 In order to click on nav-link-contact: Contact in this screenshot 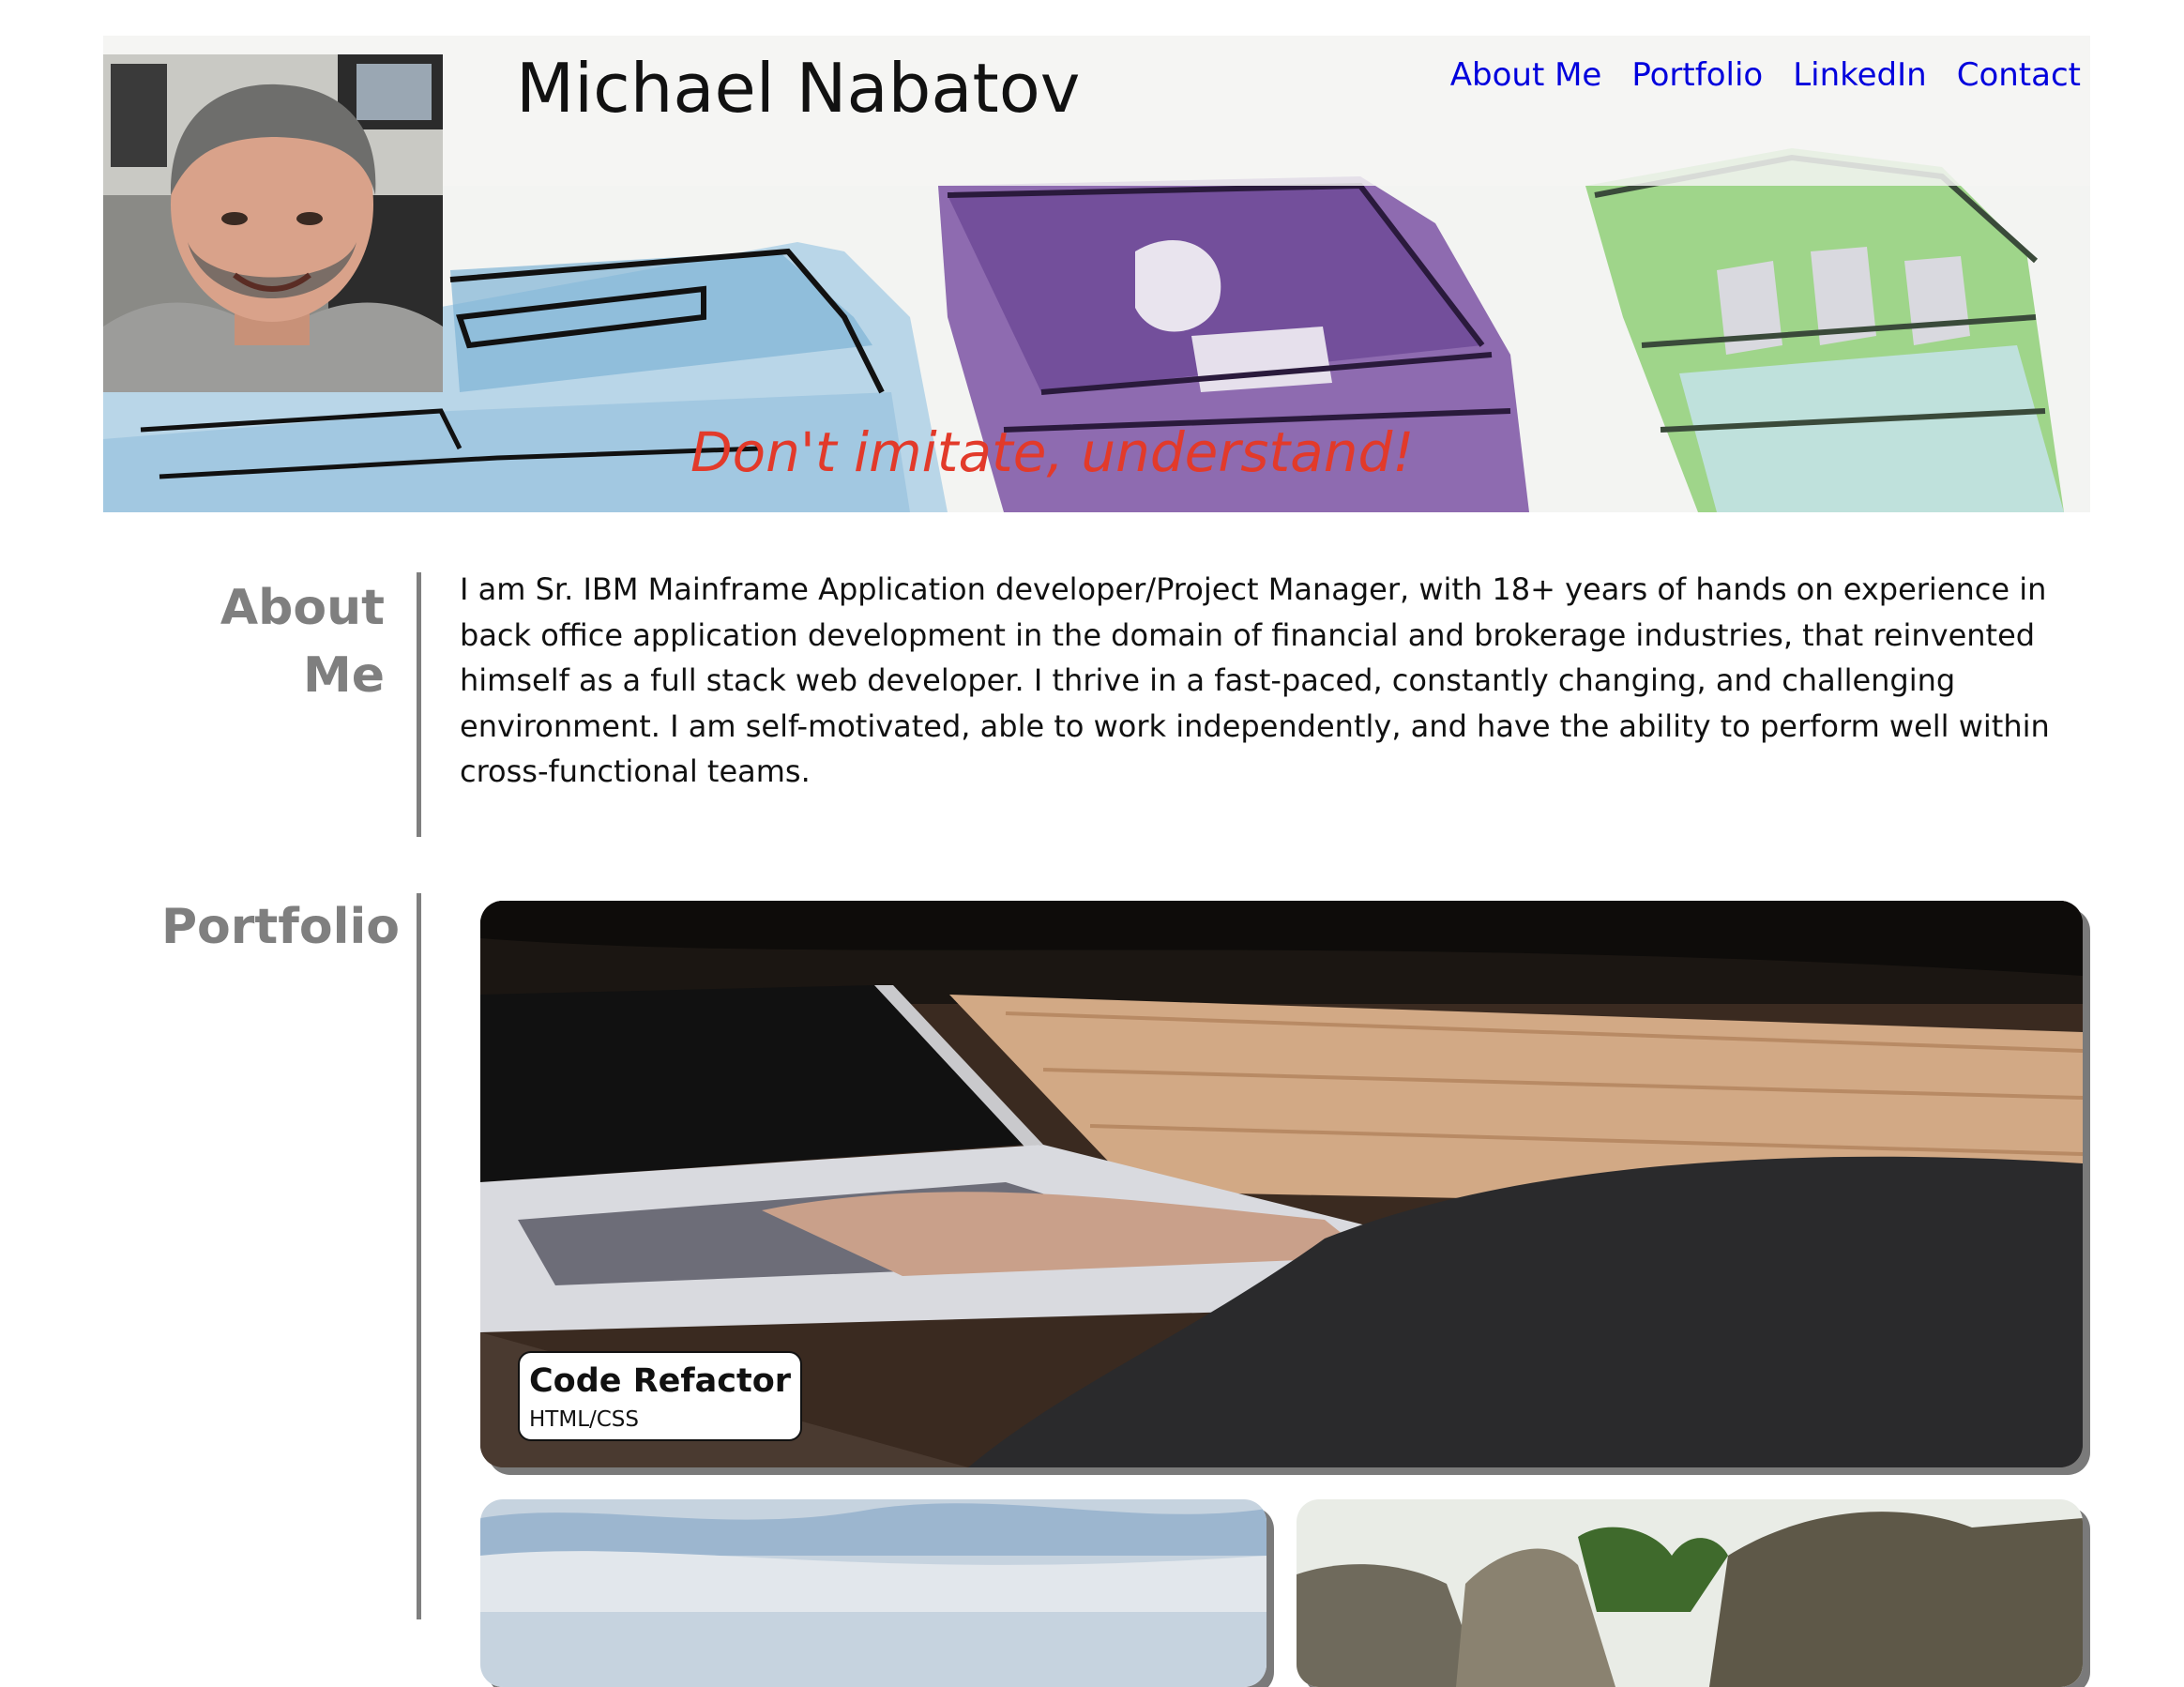, I will do `click(2019, 75)`.